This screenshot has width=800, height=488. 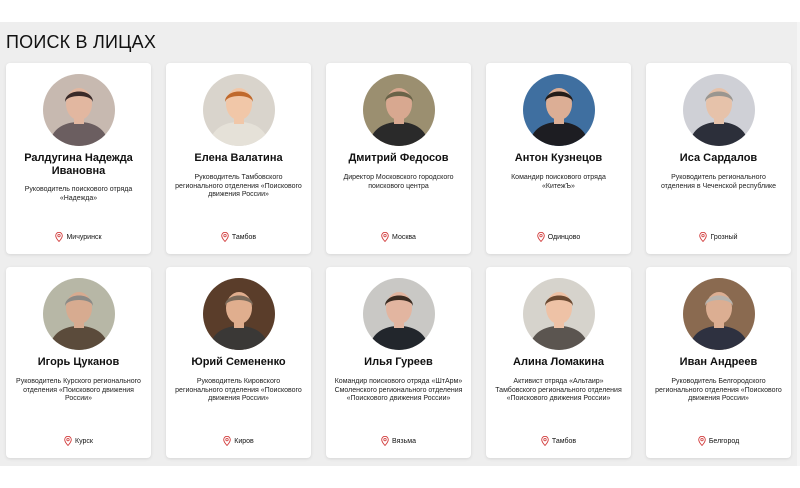 I want to click on location-label: Одинцово, so click(x=564, y=237).